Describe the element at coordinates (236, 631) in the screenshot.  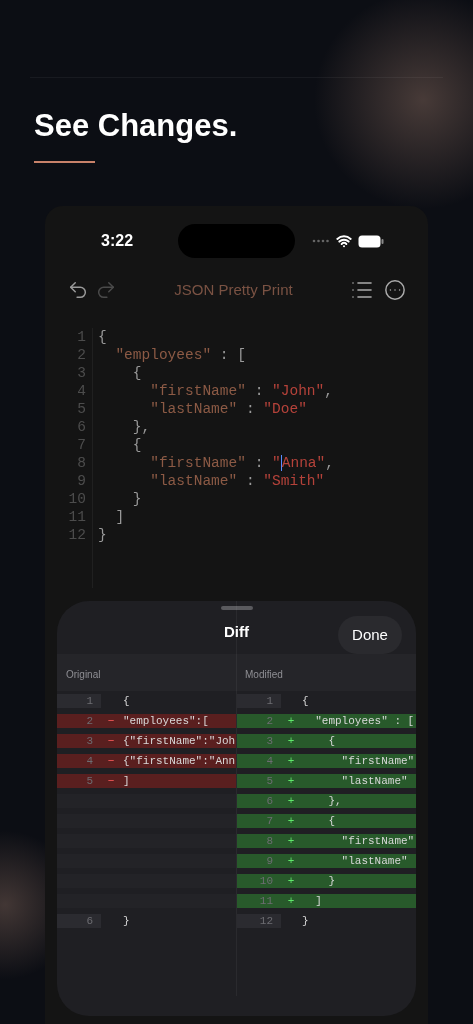
I see `sheet-title: Diff` at that location.